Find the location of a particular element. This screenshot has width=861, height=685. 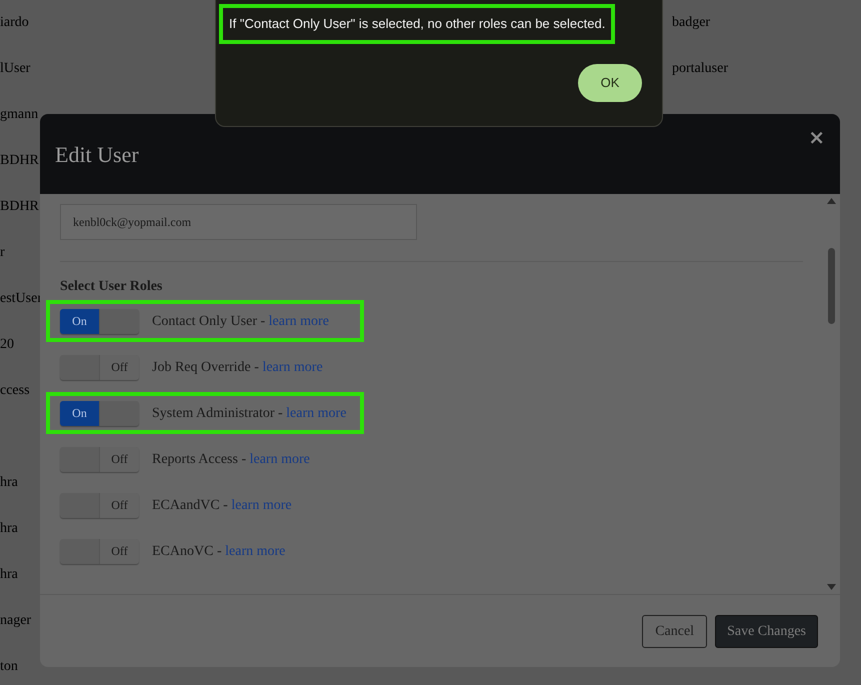

role-label: ECAandVC - learn more is located at coordinates (222, 505).